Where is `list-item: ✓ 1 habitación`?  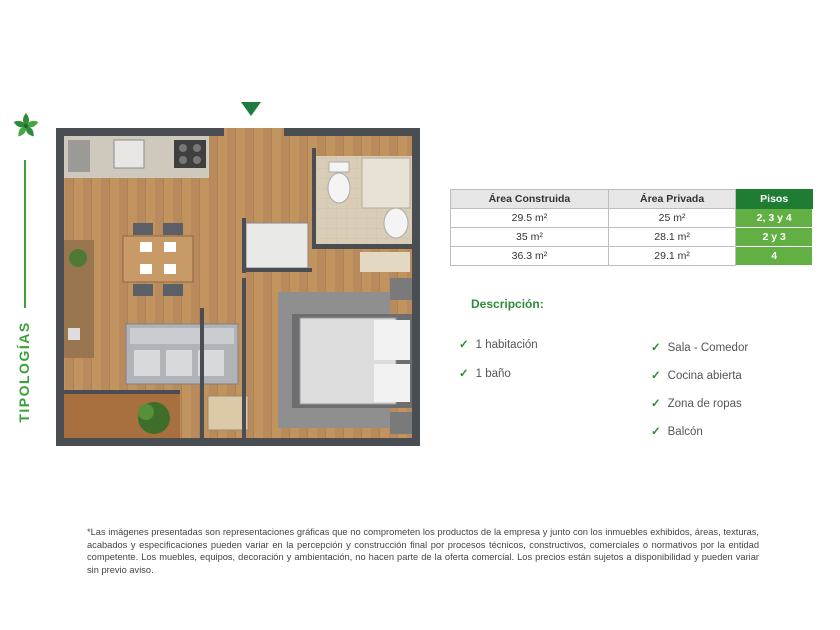
list-item: ✓ 1 habitación is located at coordinates (498, 344).